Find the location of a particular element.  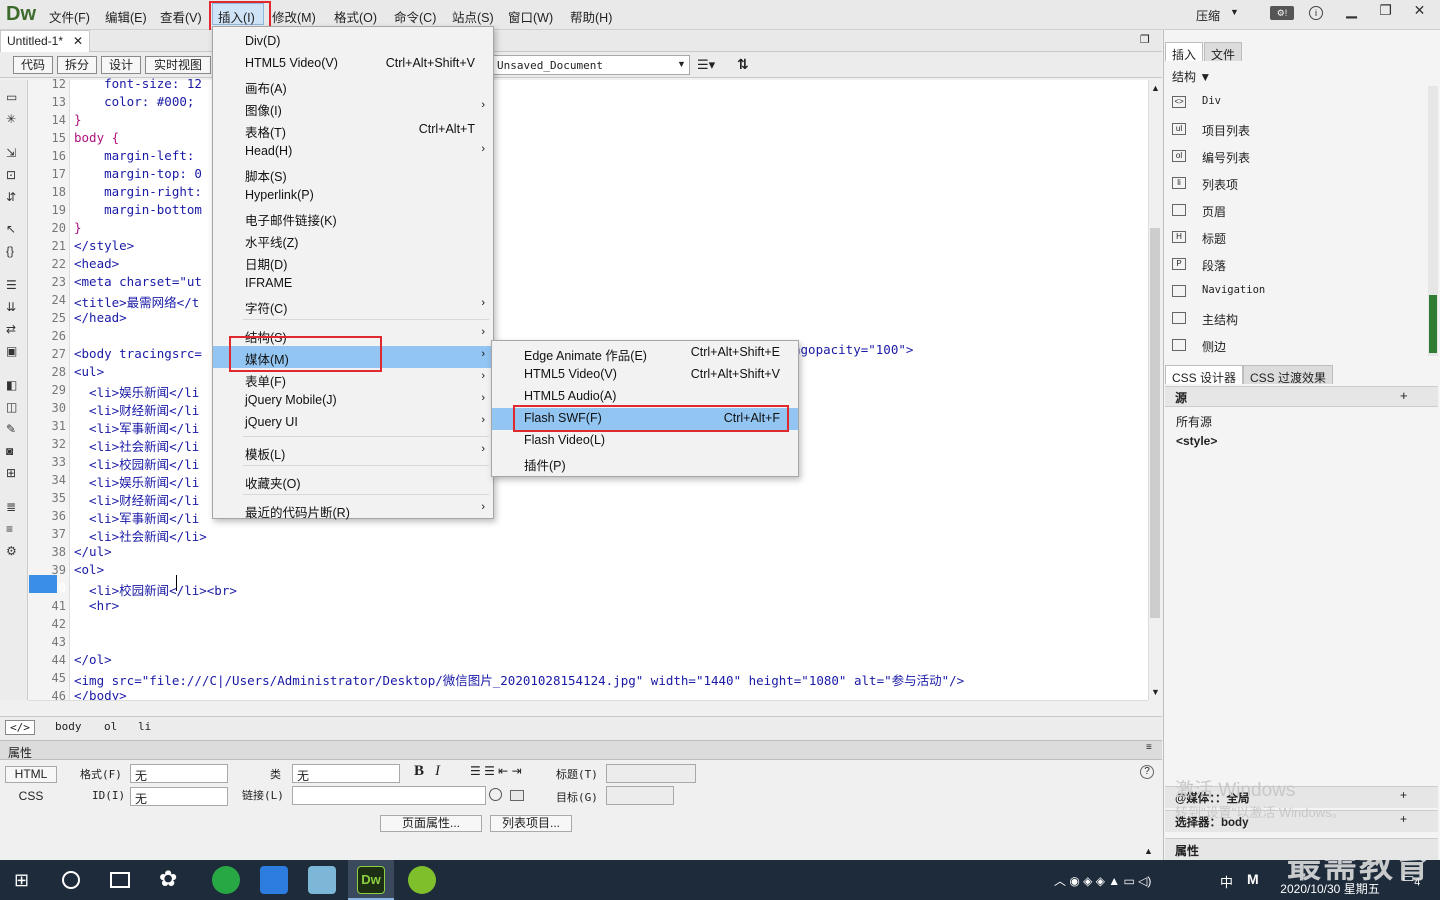

id-select: 无 is located at coordinates (179, 796).